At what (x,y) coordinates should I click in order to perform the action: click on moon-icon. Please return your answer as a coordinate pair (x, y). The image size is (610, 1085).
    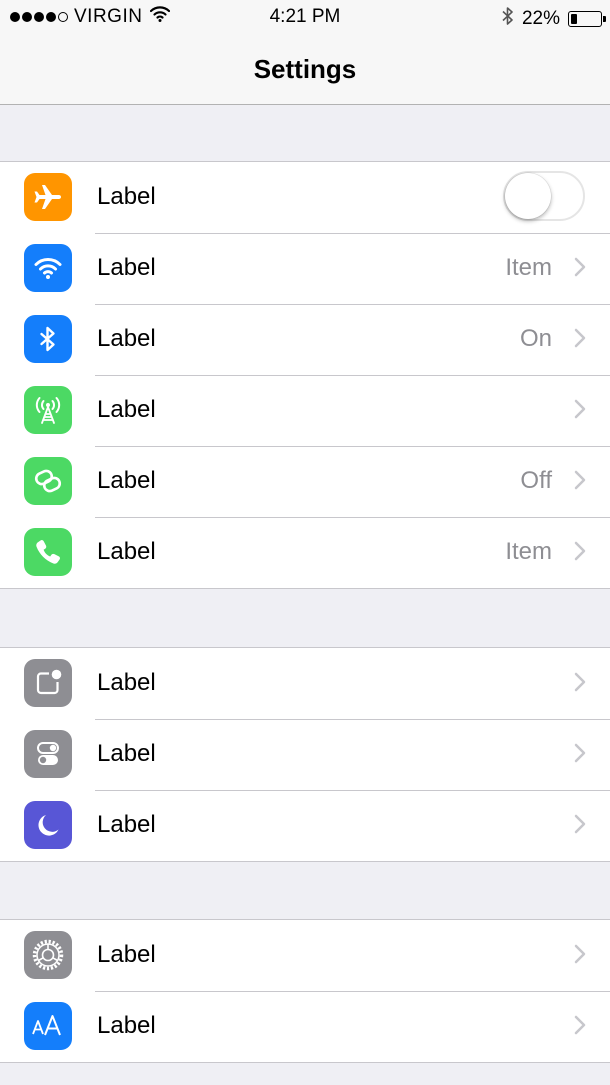
    Looking at the image, I should click on (48, 825).